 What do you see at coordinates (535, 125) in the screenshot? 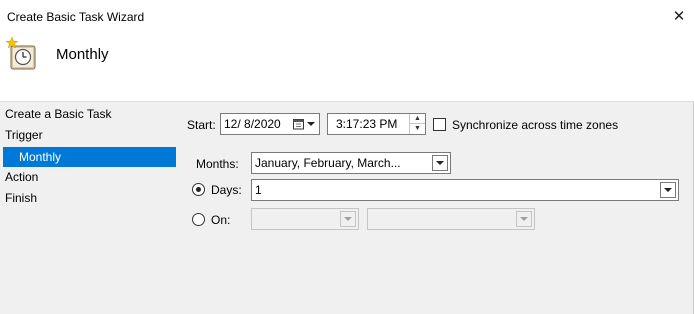
I see `sync-timezones-label: Synchronize across time zones` at bounding box center [535, 125].